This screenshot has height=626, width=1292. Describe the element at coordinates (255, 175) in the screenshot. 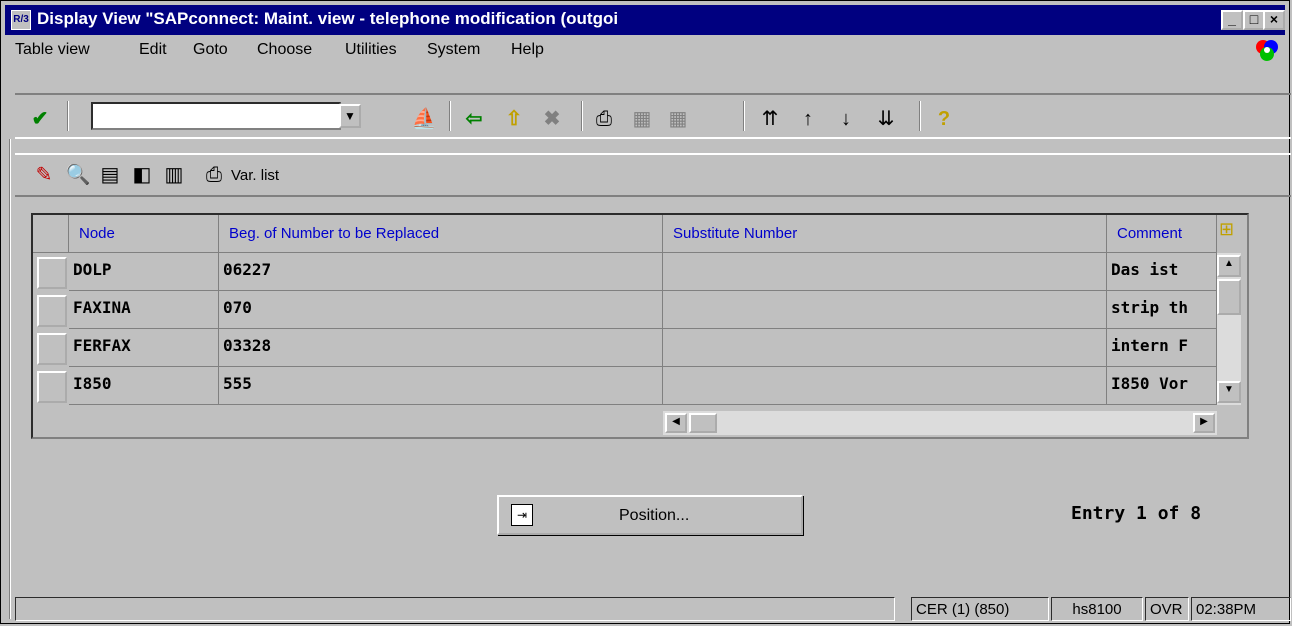

I see `var-list-button: Var. list` at that location.